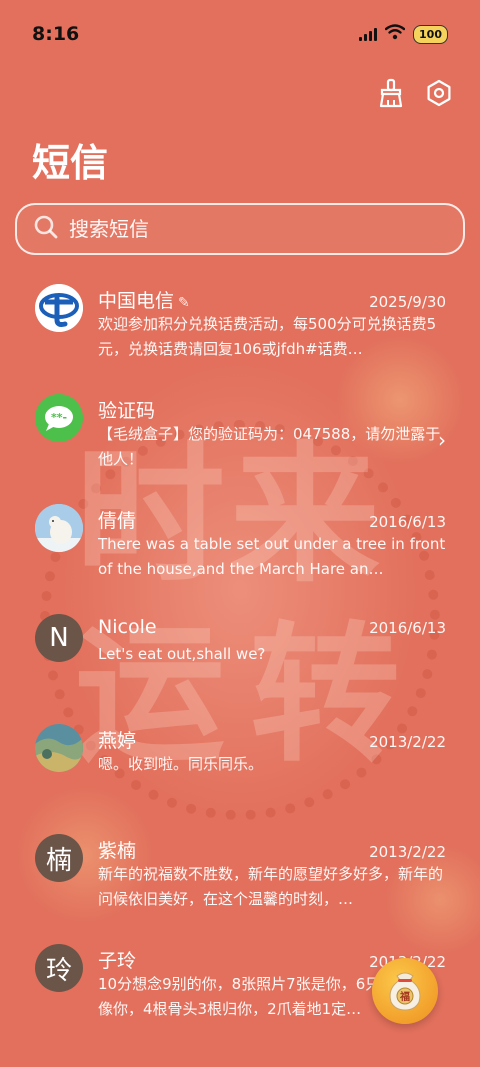 The height and width of the screenshot is (1067, 480). I want to click on status-icons: 100, so click(403, 34).